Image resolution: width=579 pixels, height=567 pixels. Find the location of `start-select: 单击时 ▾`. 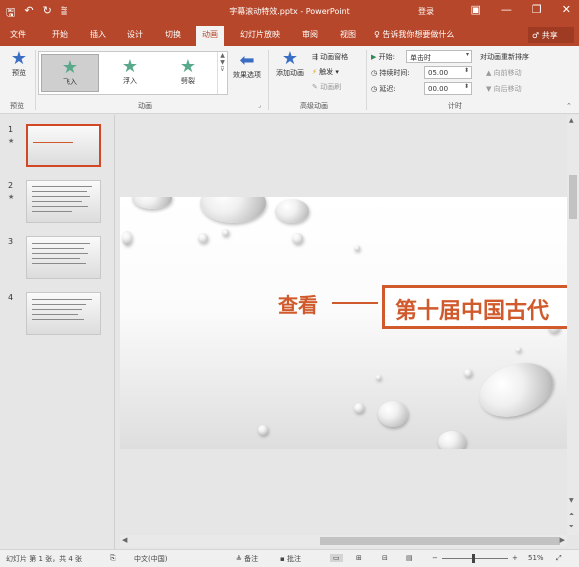

start-select: 单击时 ▾ is located at coordinates (439, 56).